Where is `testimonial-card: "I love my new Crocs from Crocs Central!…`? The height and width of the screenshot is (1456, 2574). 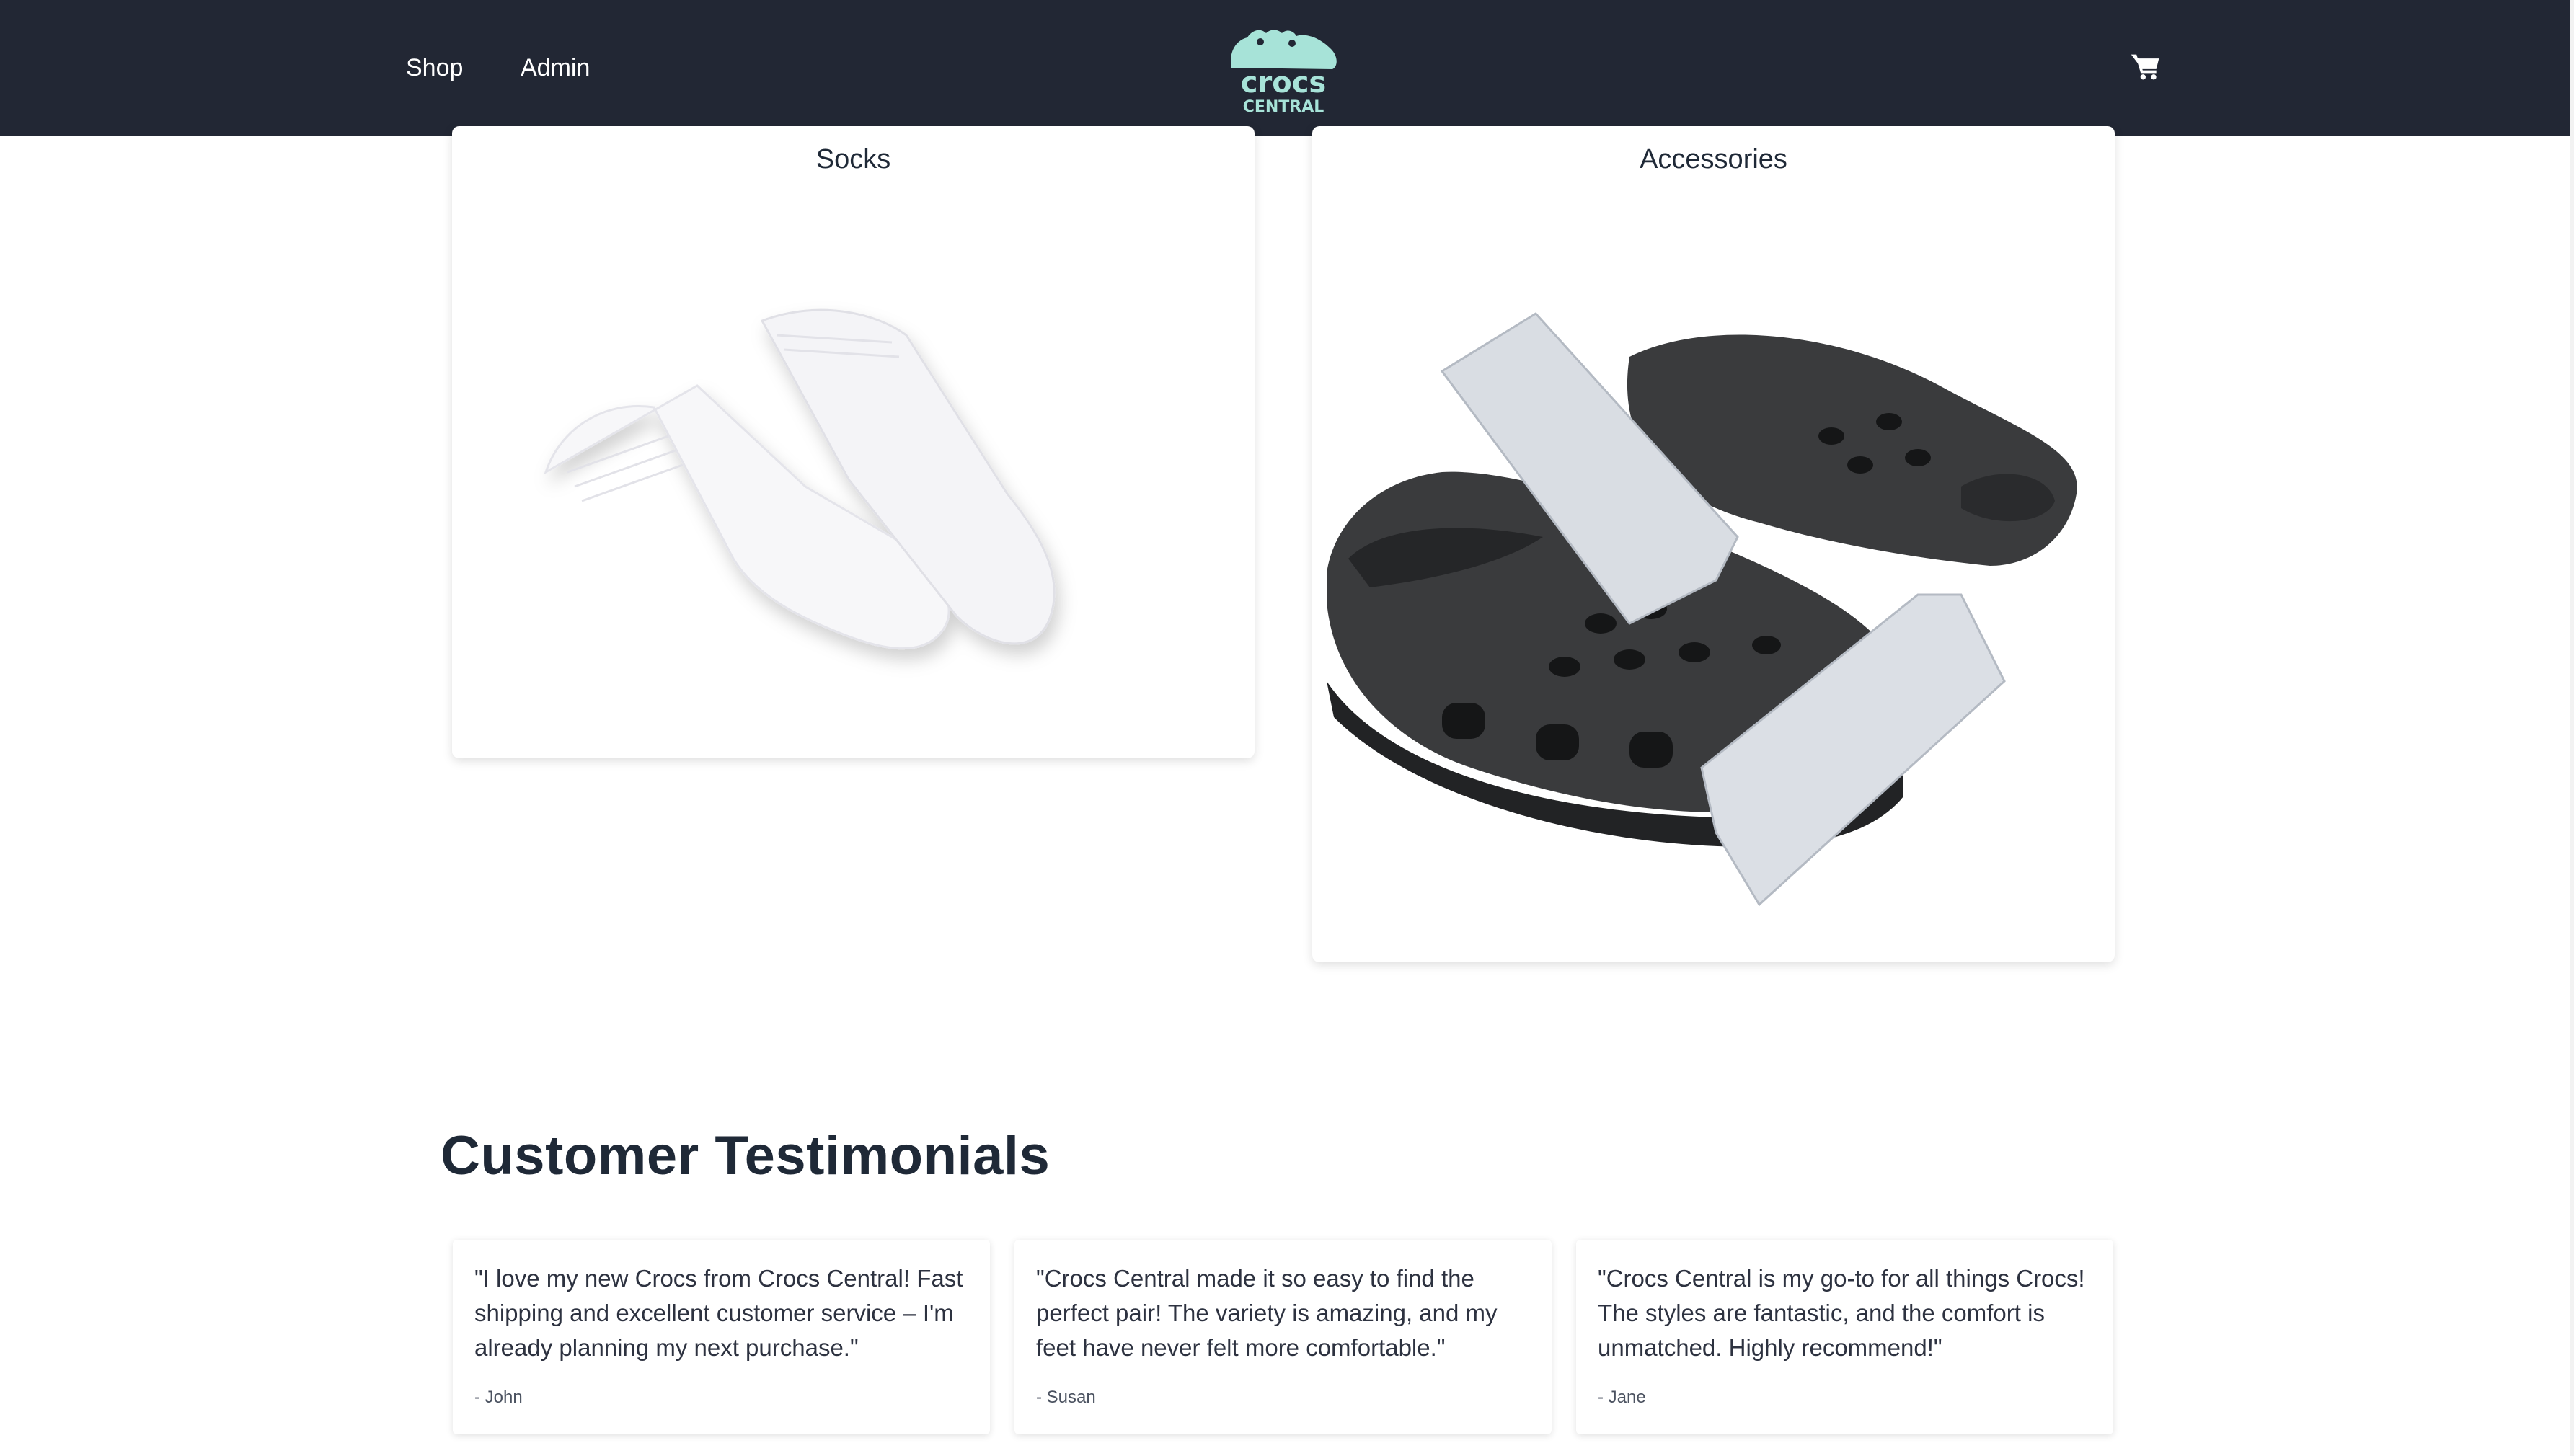
testimonial-card: "I love my new Crocs from Crocs Central!… is located at coordinates (721, 1337).